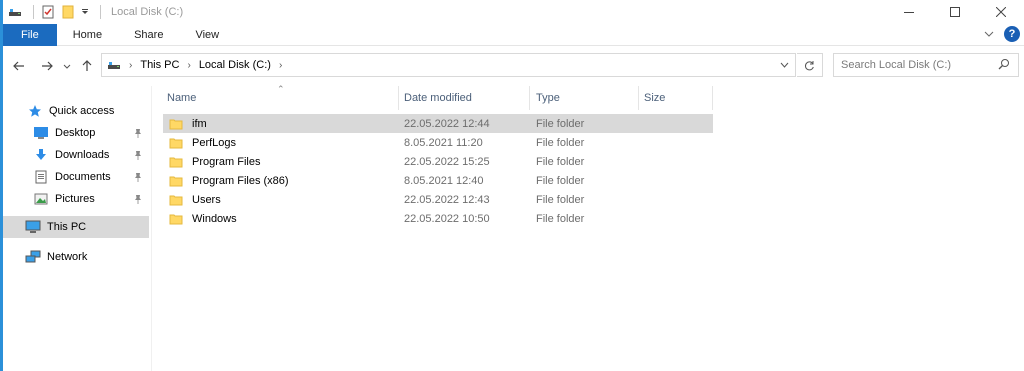 The image size is (1024, 371). I want to click on file-date: 22.05.2022 12:44, so click(447, 123).